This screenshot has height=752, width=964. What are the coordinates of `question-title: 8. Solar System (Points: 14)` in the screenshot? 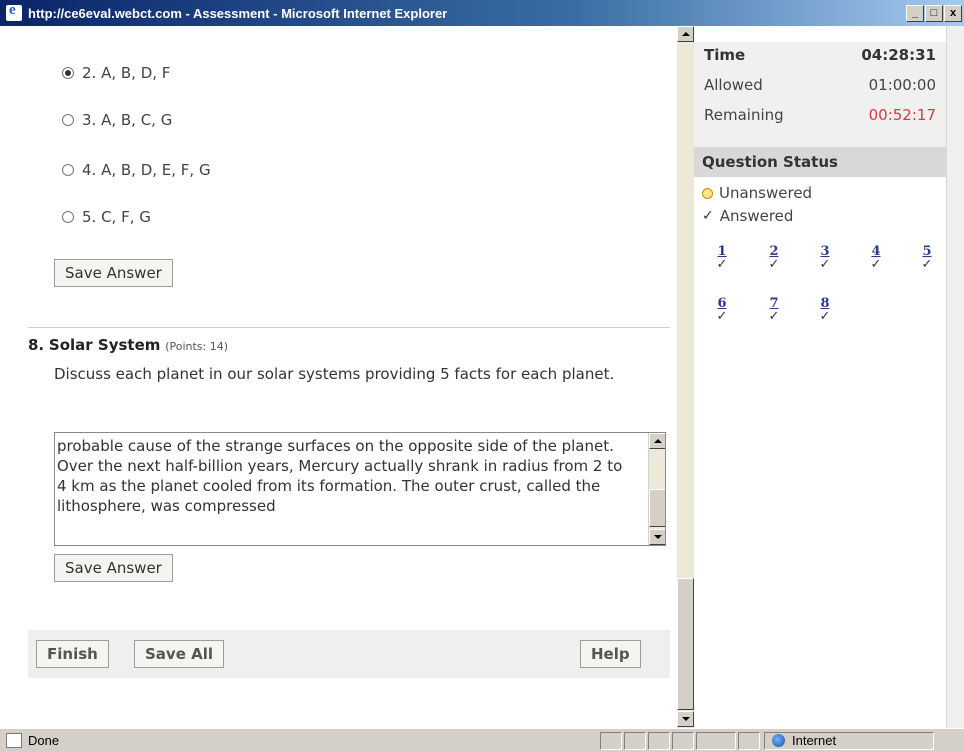 It's located at (128, 345).